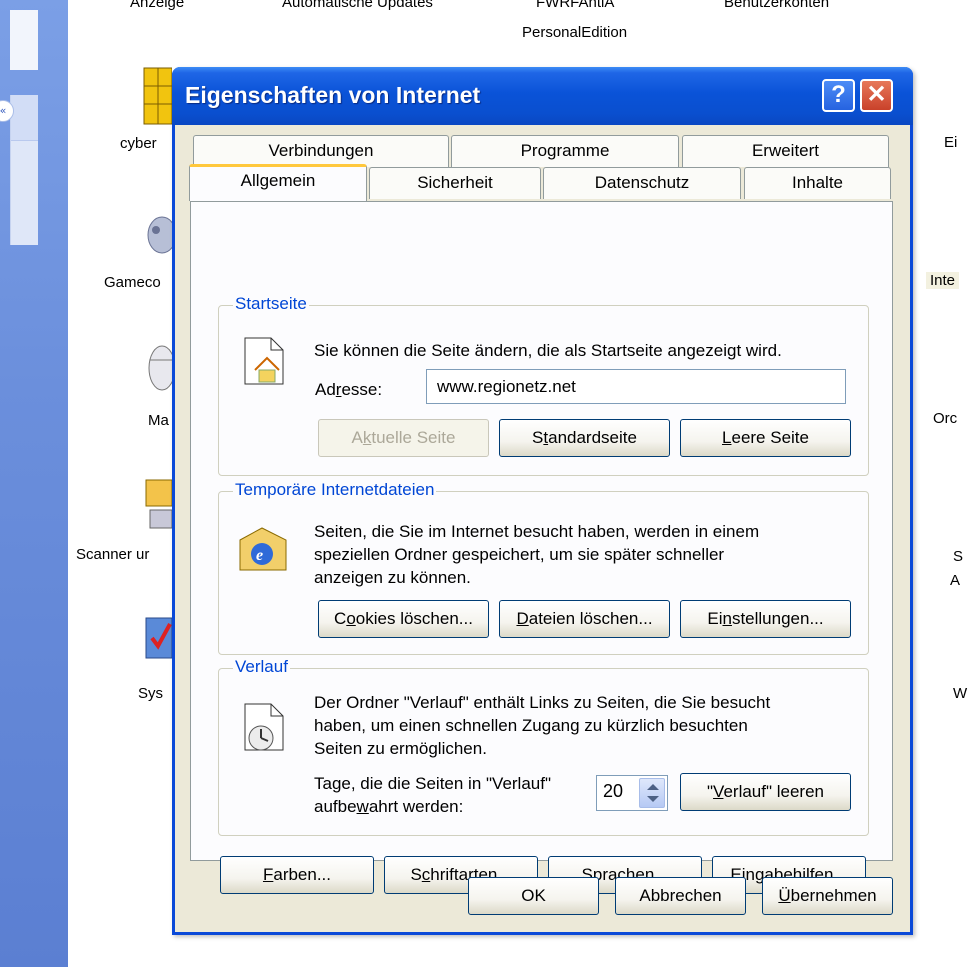  What do you see at coordinates (24, 170) in the screenshot?
I see `task-pane-section` at bounding box center [24, 170].